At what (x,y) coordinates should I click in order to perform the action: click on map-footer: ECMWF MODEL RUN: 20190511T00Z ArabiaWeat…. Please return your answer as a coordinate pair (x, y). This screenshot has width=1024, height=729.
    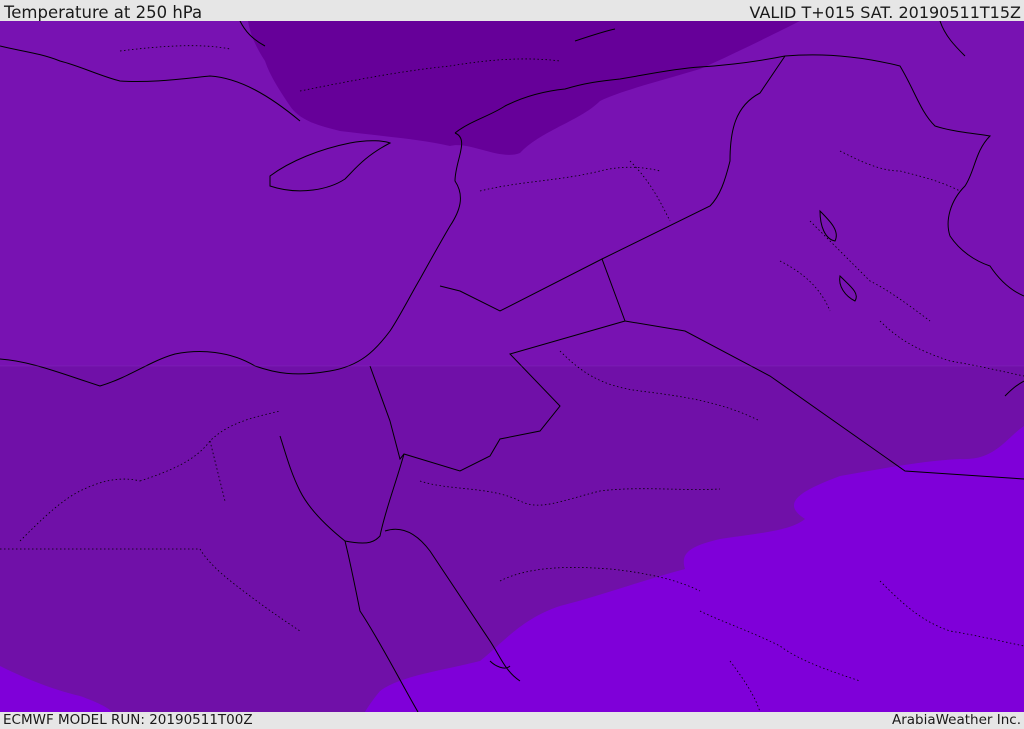
    Looking at the image, I should click on (512, 720).